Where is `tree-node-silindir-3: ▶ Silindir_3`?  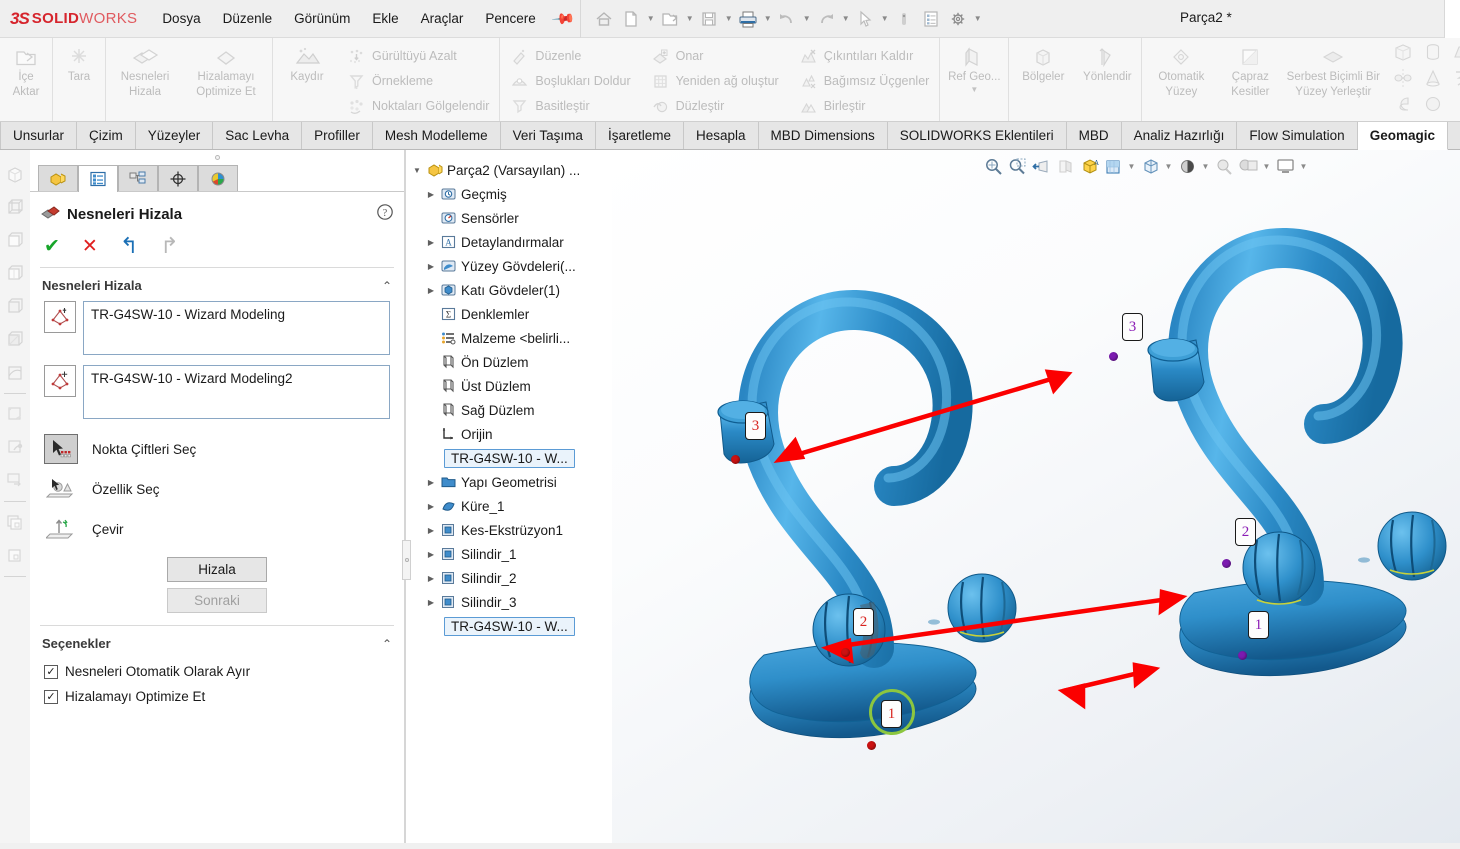 tree-node-silindir-3: ▶ Silindir_3 is located at coordinates (509, 602).